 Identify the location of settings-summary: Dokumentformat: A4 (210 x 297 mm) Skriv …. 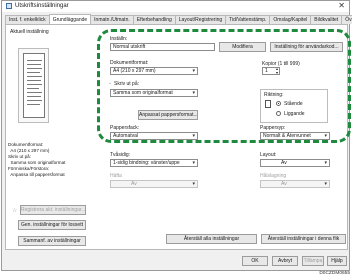
(36, 160).